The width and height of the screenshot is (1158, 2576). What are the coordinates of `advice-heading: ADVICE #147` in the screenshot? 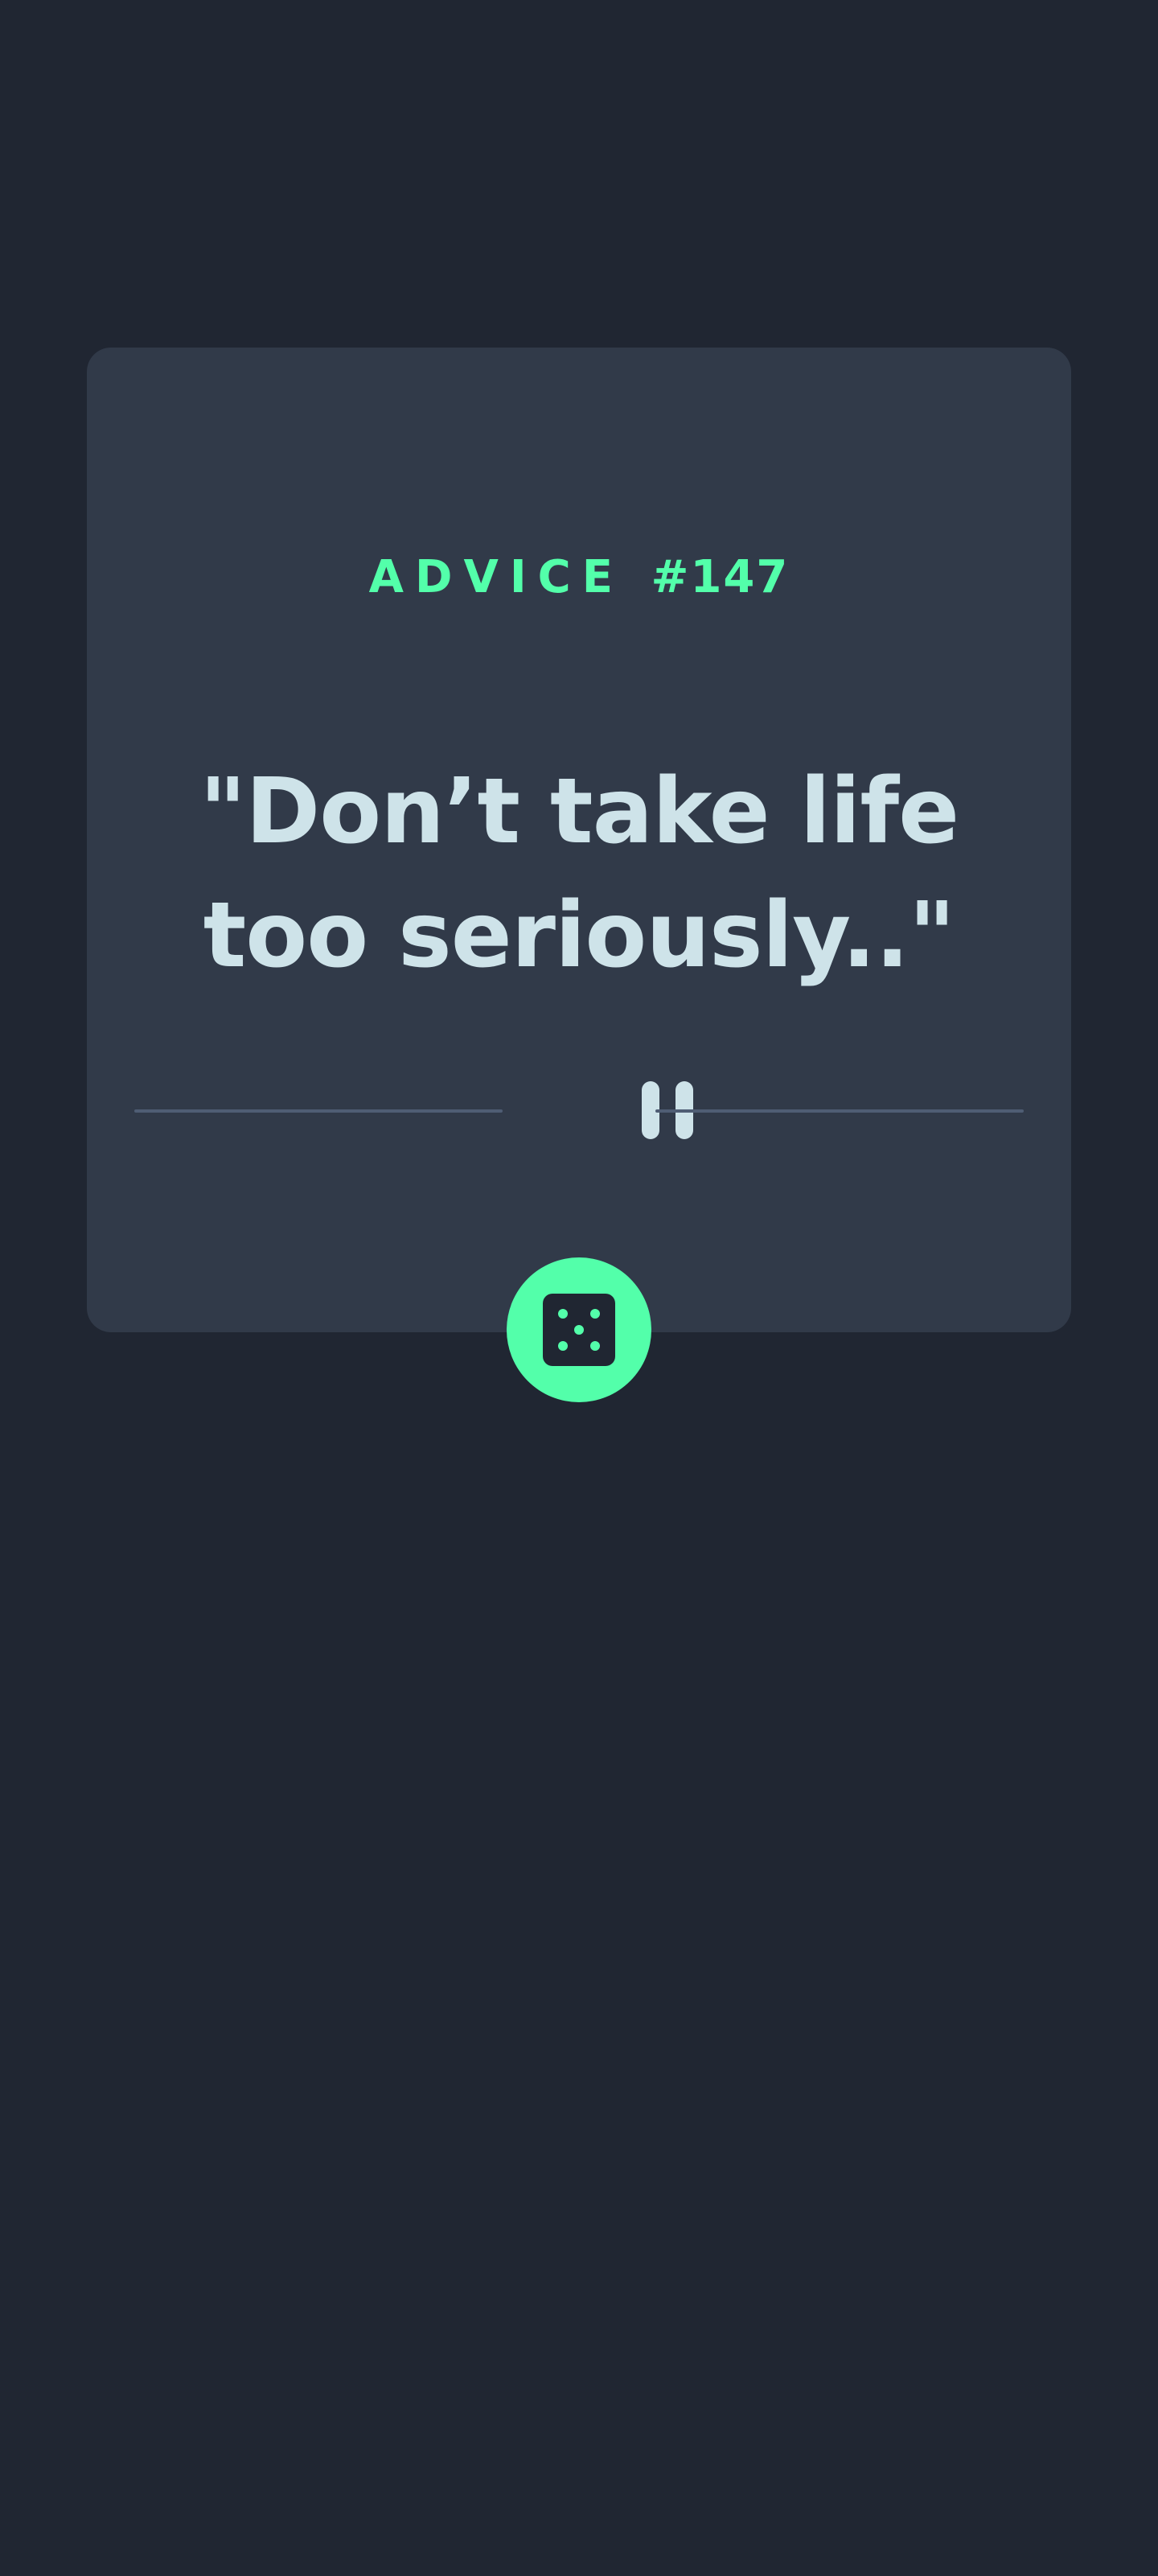 It's located at (579, 577).